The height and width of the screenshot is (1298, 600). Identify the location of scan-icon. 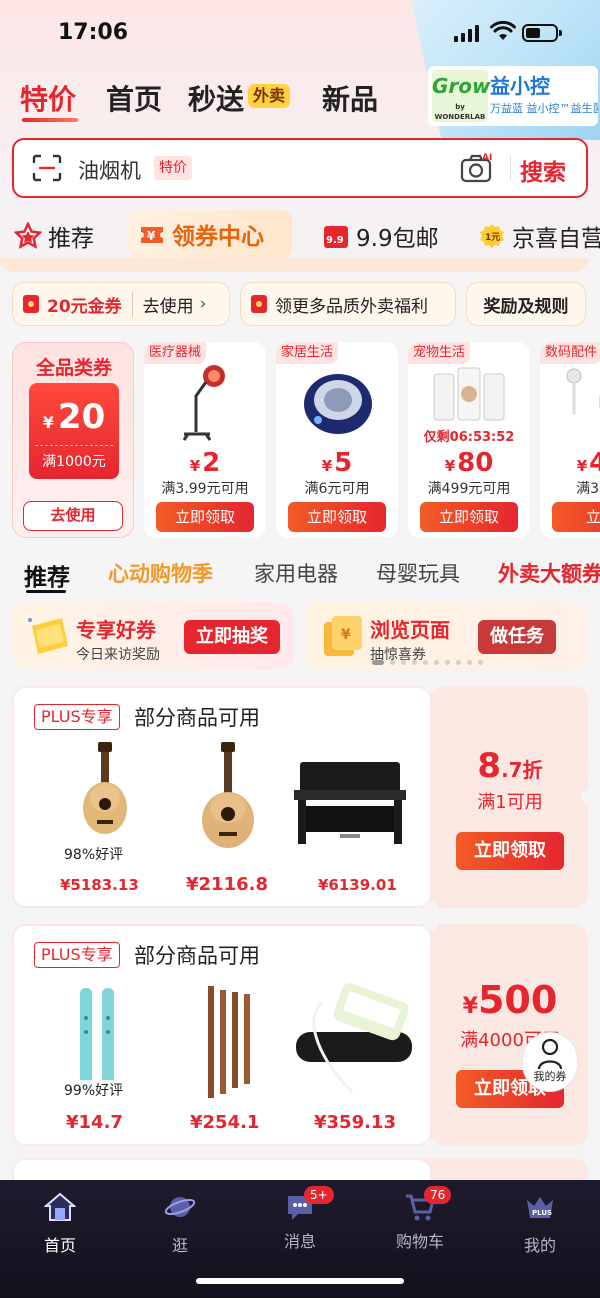
(47, 168).